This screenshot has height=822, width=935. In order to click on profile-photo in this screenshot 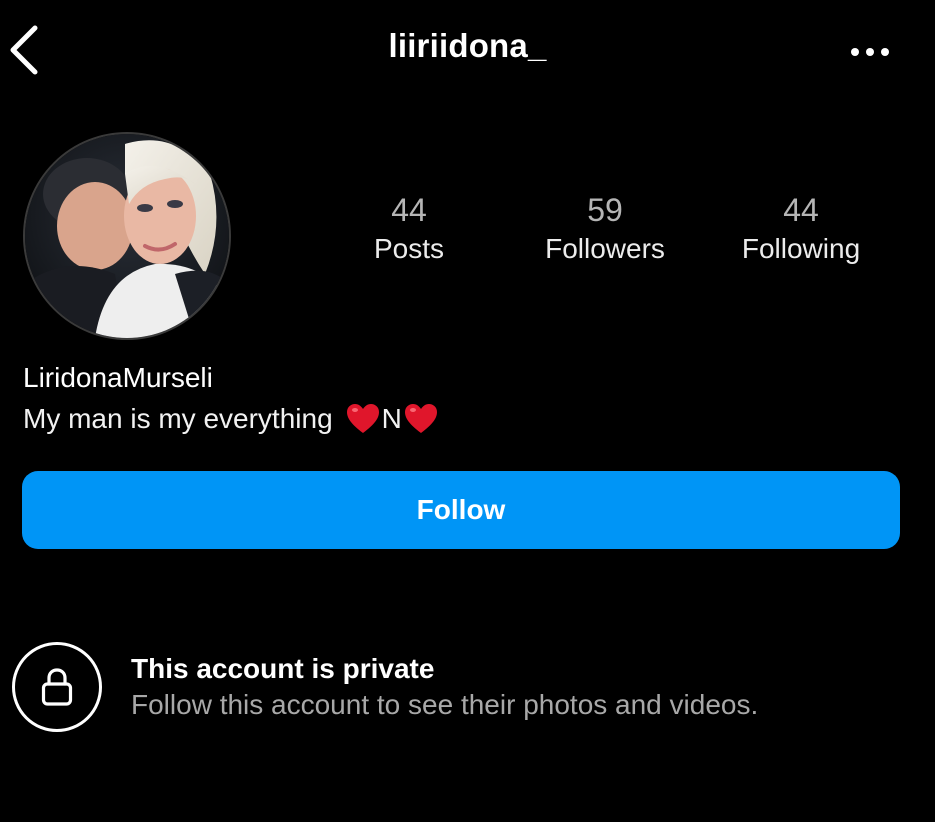, I will do `click(127, 236)`.